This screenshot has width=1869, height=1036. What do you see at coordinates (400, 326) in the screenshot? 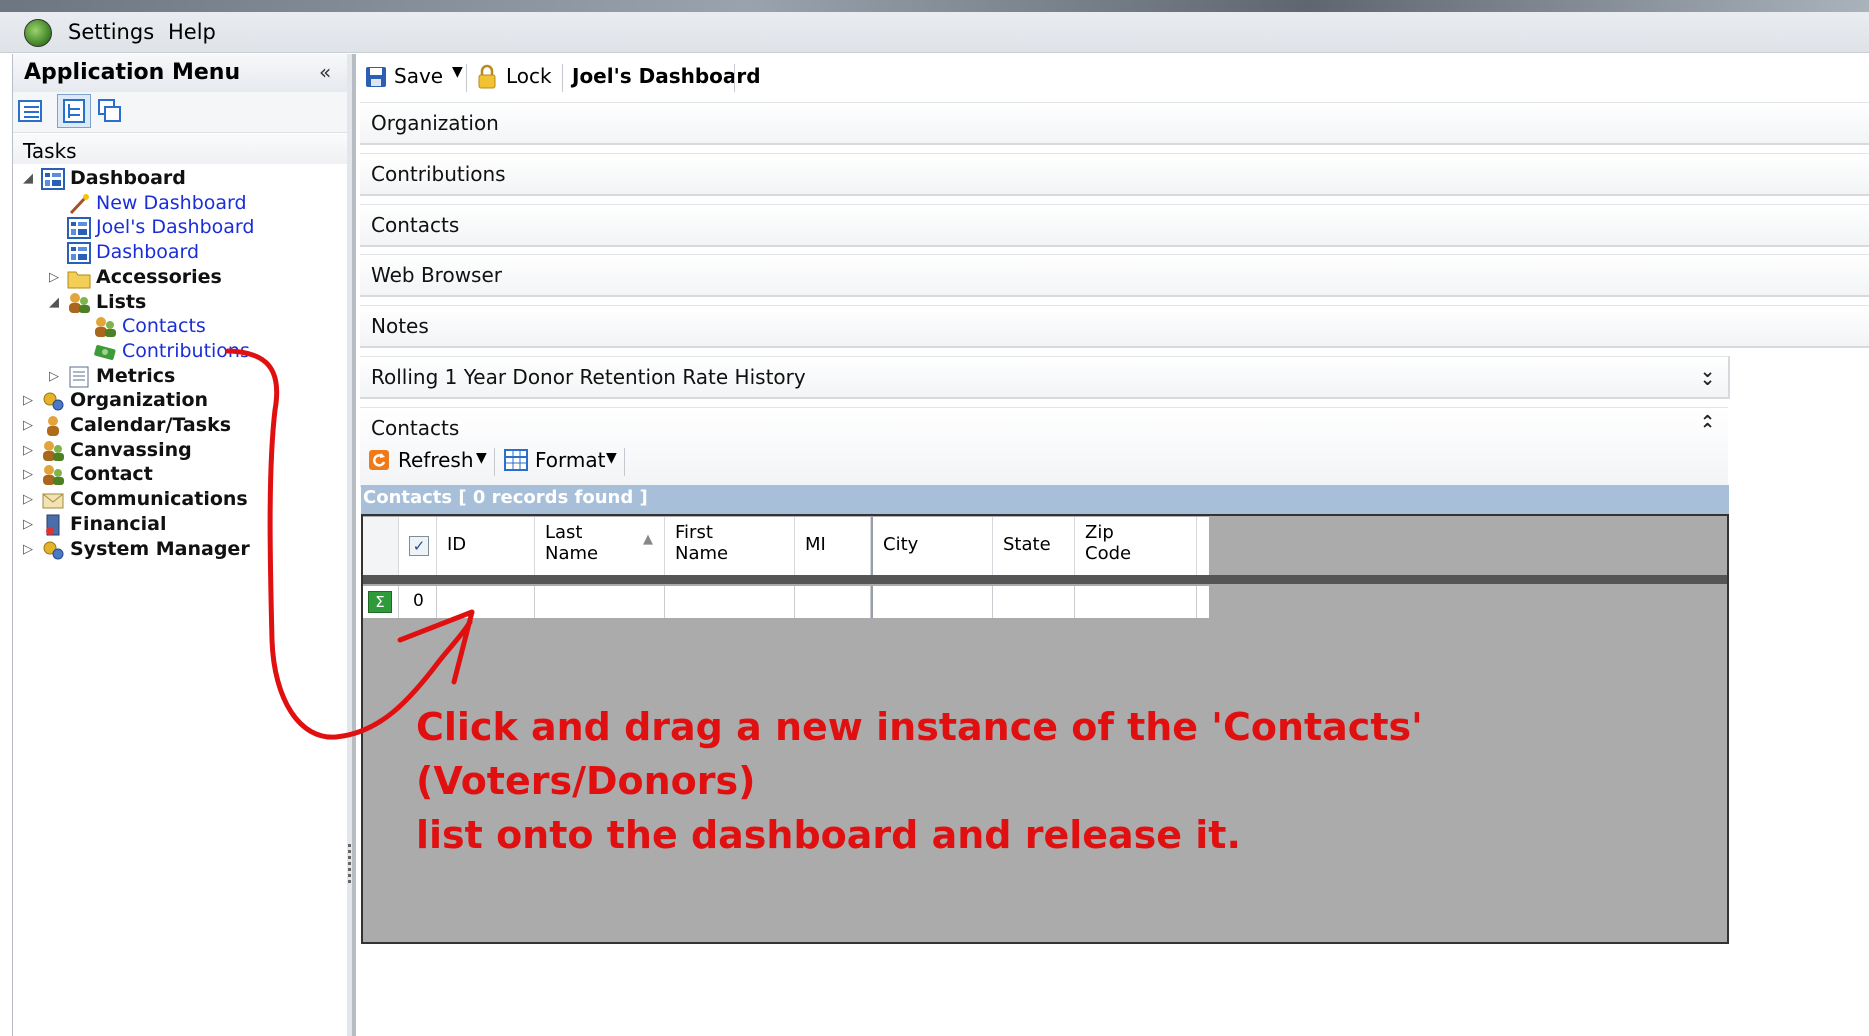
I see `section-title: Notes` at bounding box center [400, 326].